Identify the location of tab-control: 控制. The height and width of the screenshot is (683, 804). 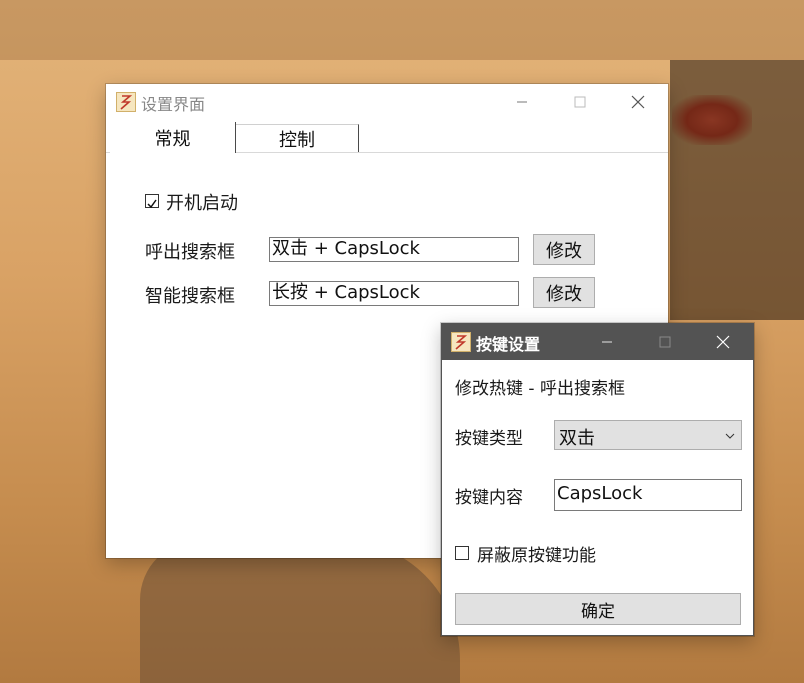
(297, 138).